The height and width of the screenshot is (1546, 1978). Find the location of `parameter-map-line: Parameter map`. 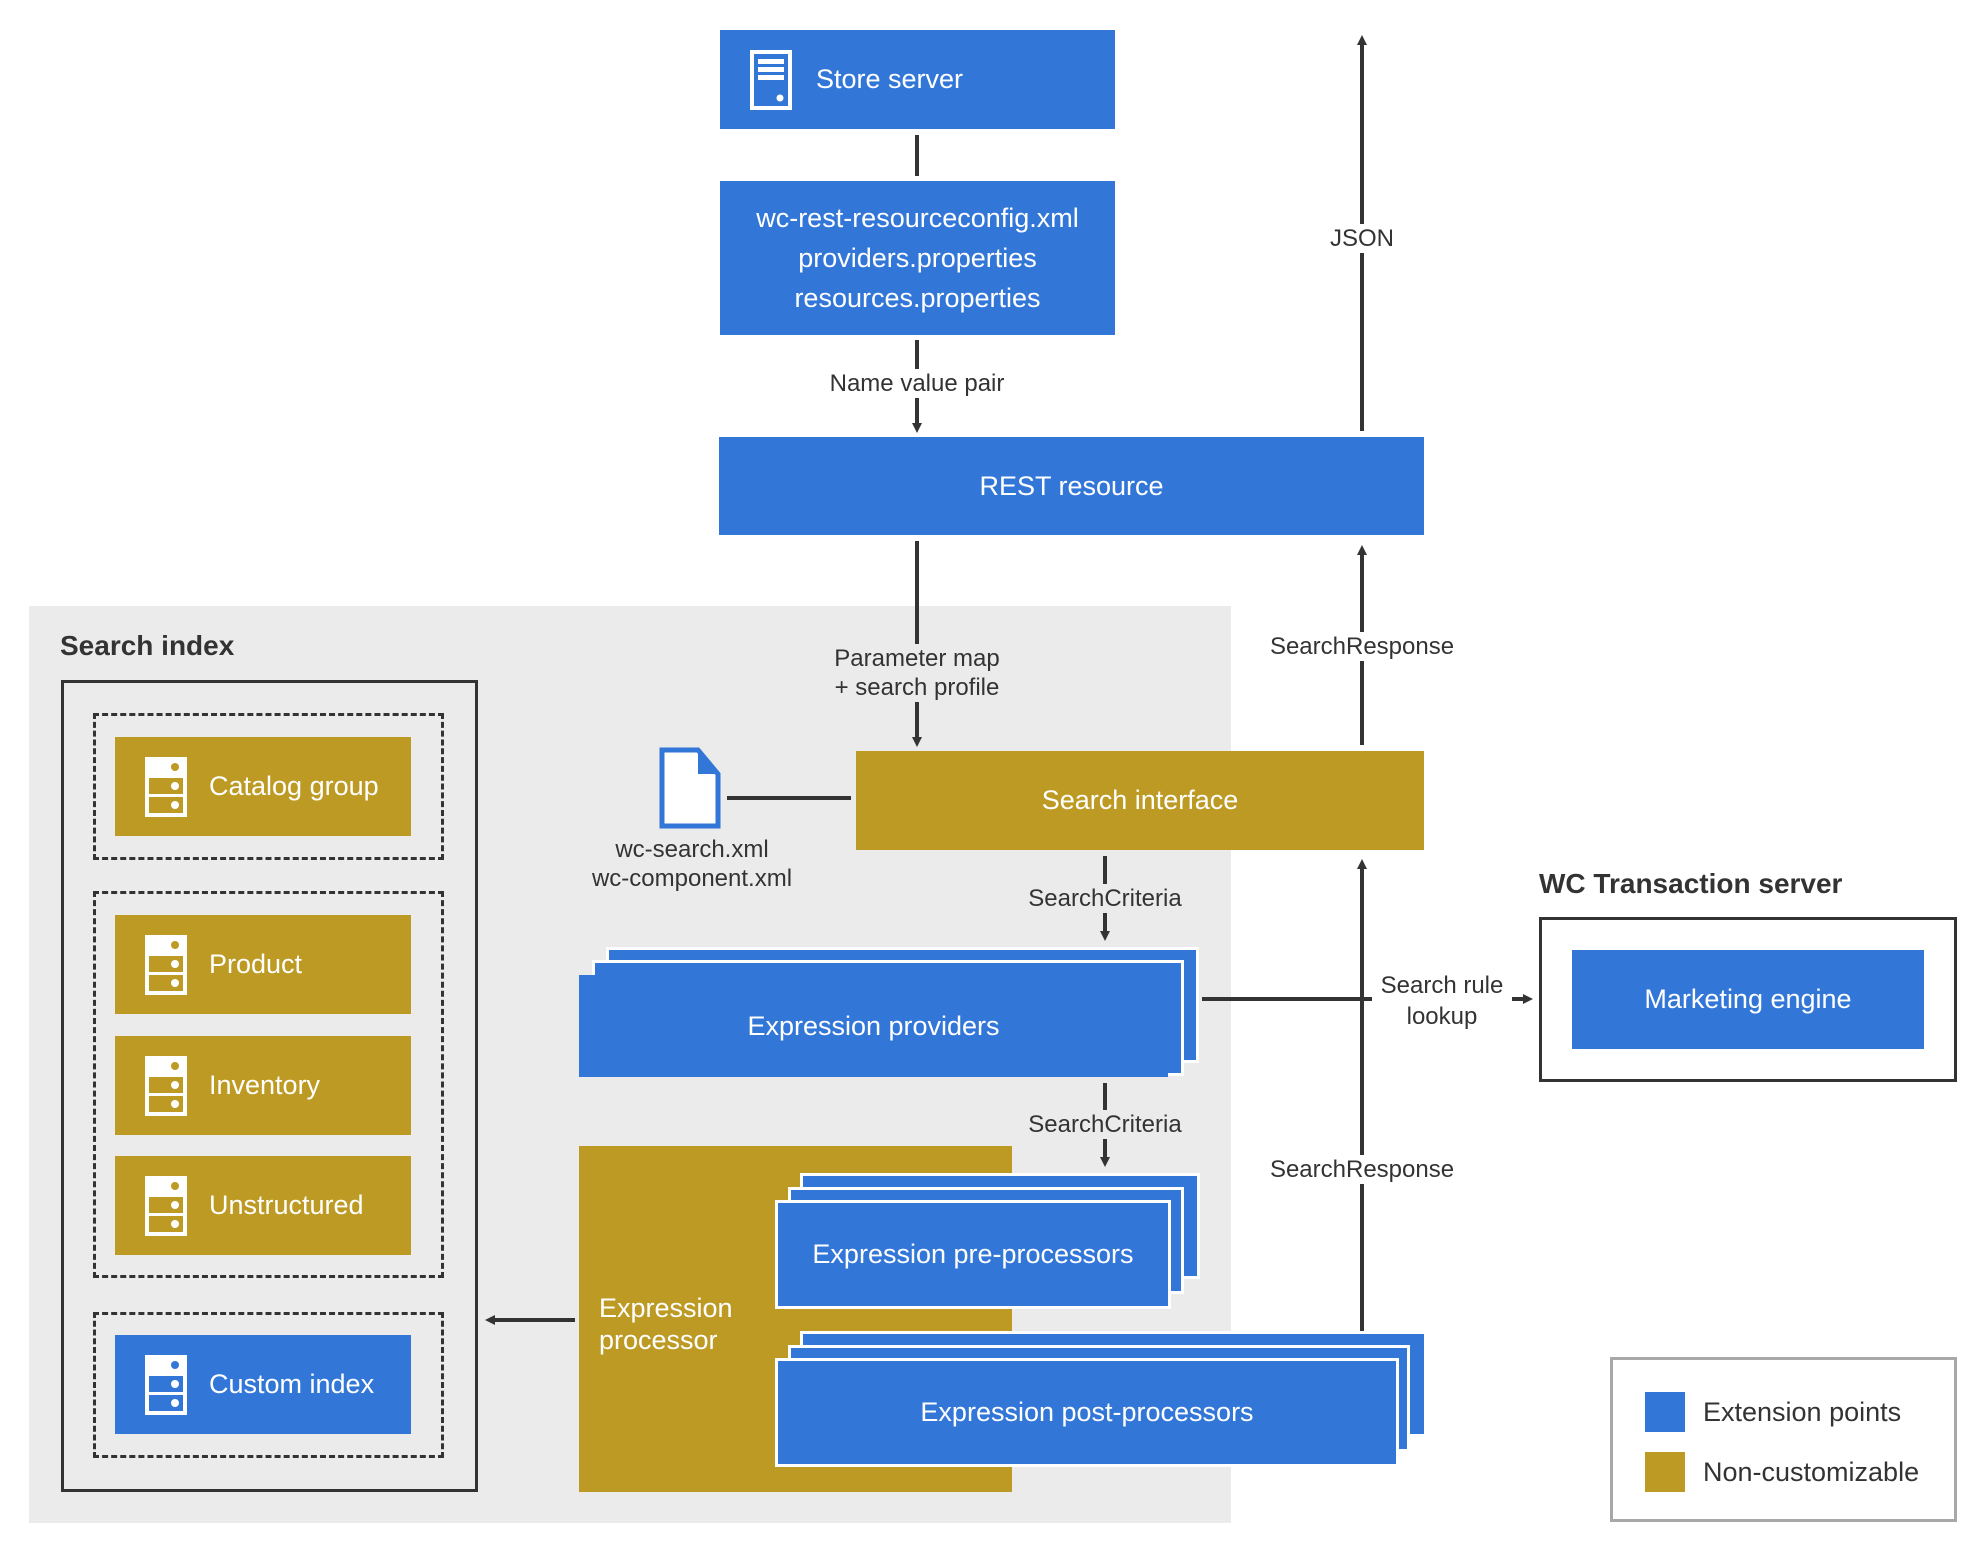

parameter-map-line: Parameter map is located at coordinates (917, 658).